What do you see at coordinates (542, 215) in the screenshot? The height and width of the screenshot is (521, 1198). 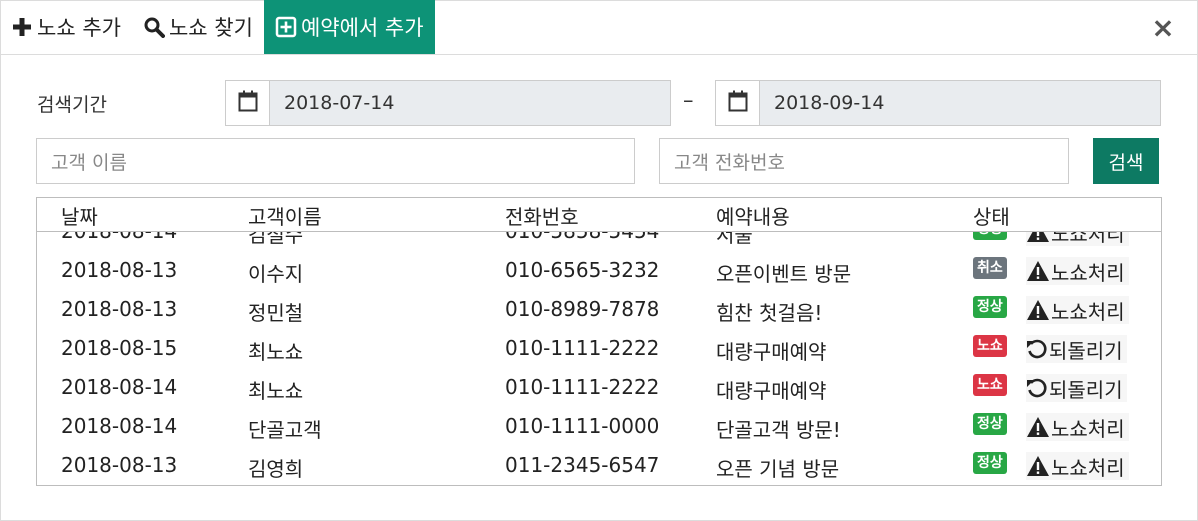 I see `header-phone: 전화번호` at bounding box center [542, 215].